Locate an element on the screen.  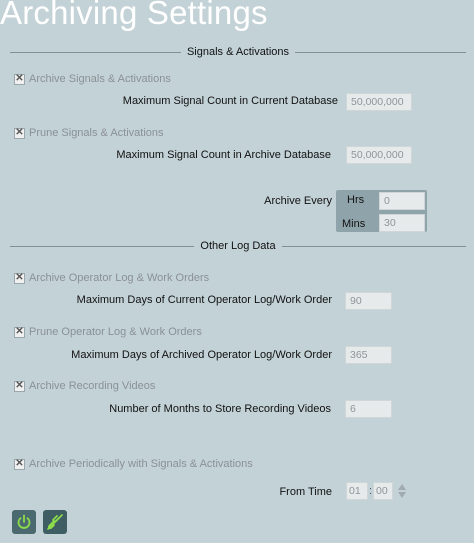
spinner-up-icon is located at coordinates (402, 487).